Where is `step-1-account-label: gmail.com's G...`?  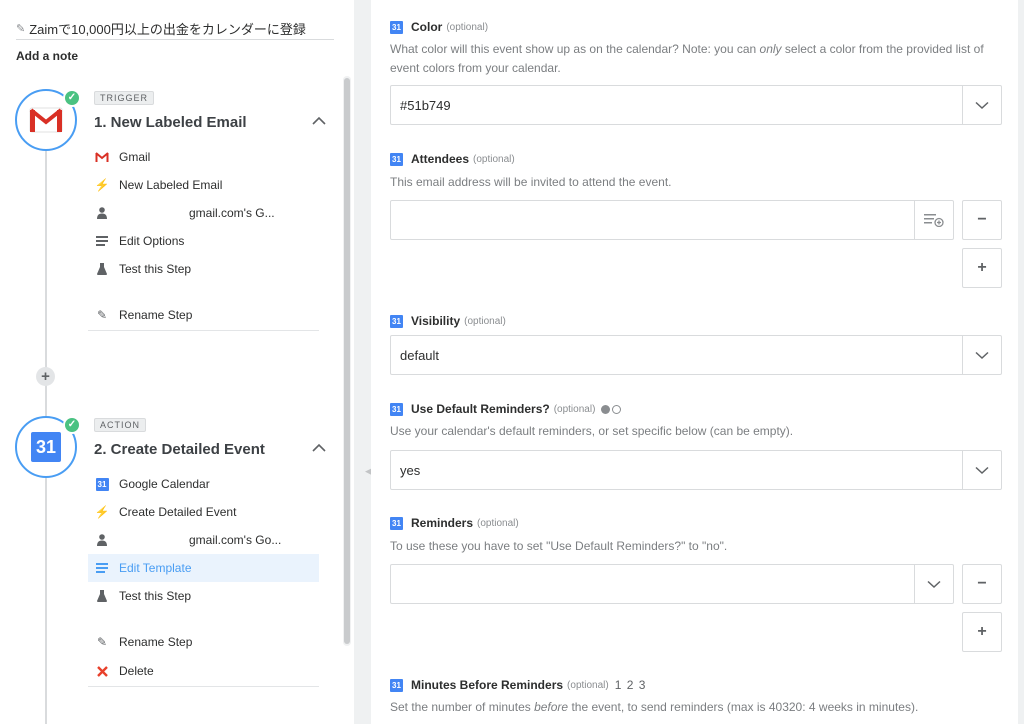 step-1-account-label: gmail.com's G... is located at coordinates (232, 213).